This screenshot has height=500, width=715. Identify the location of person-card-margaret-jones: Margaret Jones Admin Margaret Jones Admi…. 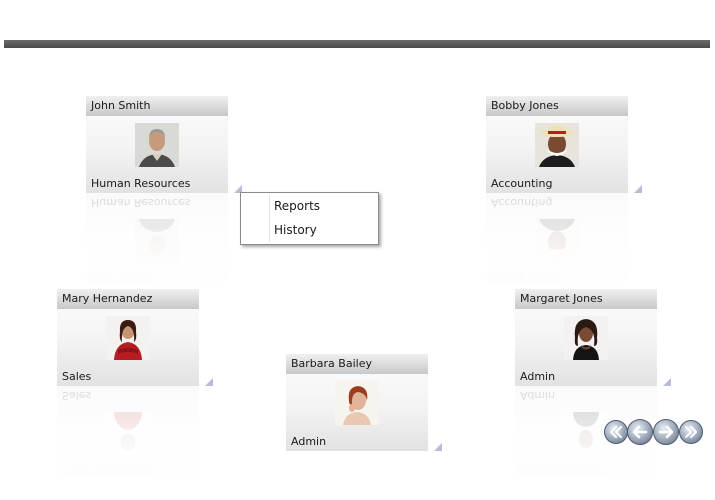
(593, 386).